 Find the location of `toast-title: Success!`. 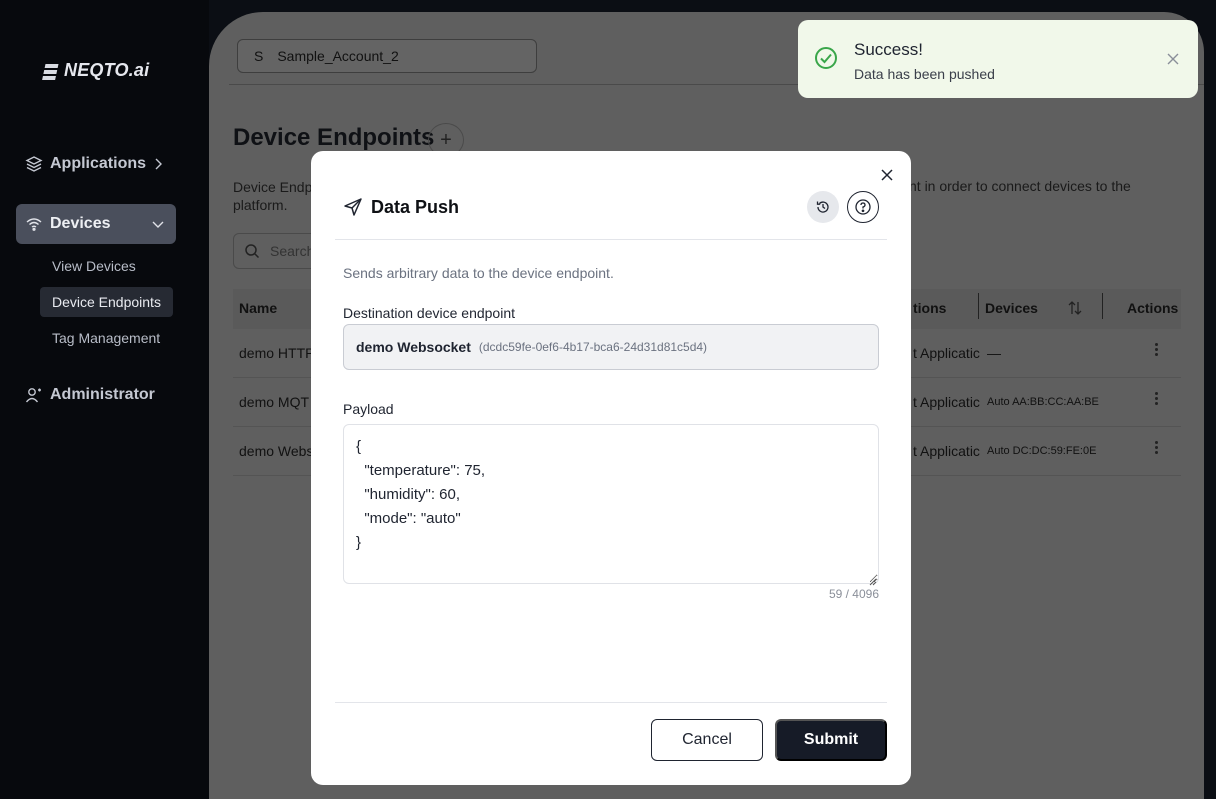

toast-title: Success! is located at coordinates (888, 49).